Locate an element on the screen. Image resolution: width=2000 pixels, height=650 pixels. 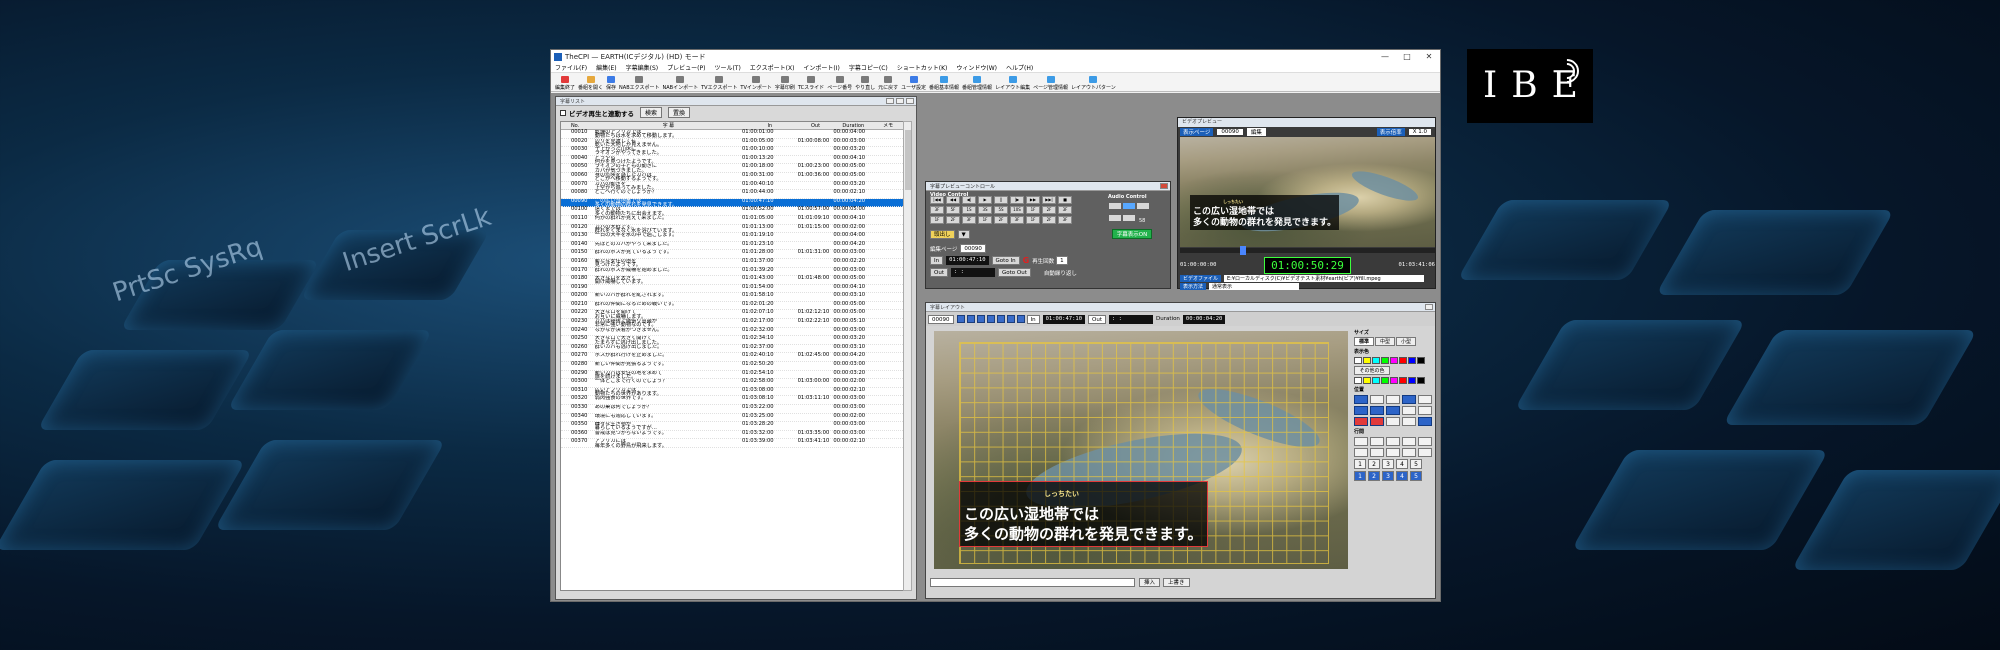
audio-center-button is located at coordinates (1129, 206).